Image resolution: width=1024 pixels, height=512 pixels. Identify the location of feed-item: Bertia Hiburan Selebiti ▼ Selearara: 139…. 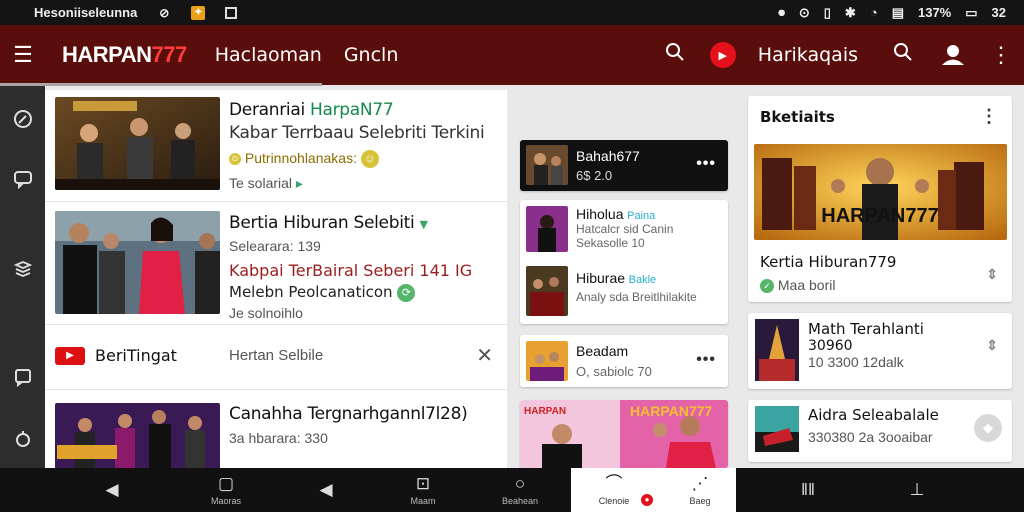
(276, 263).